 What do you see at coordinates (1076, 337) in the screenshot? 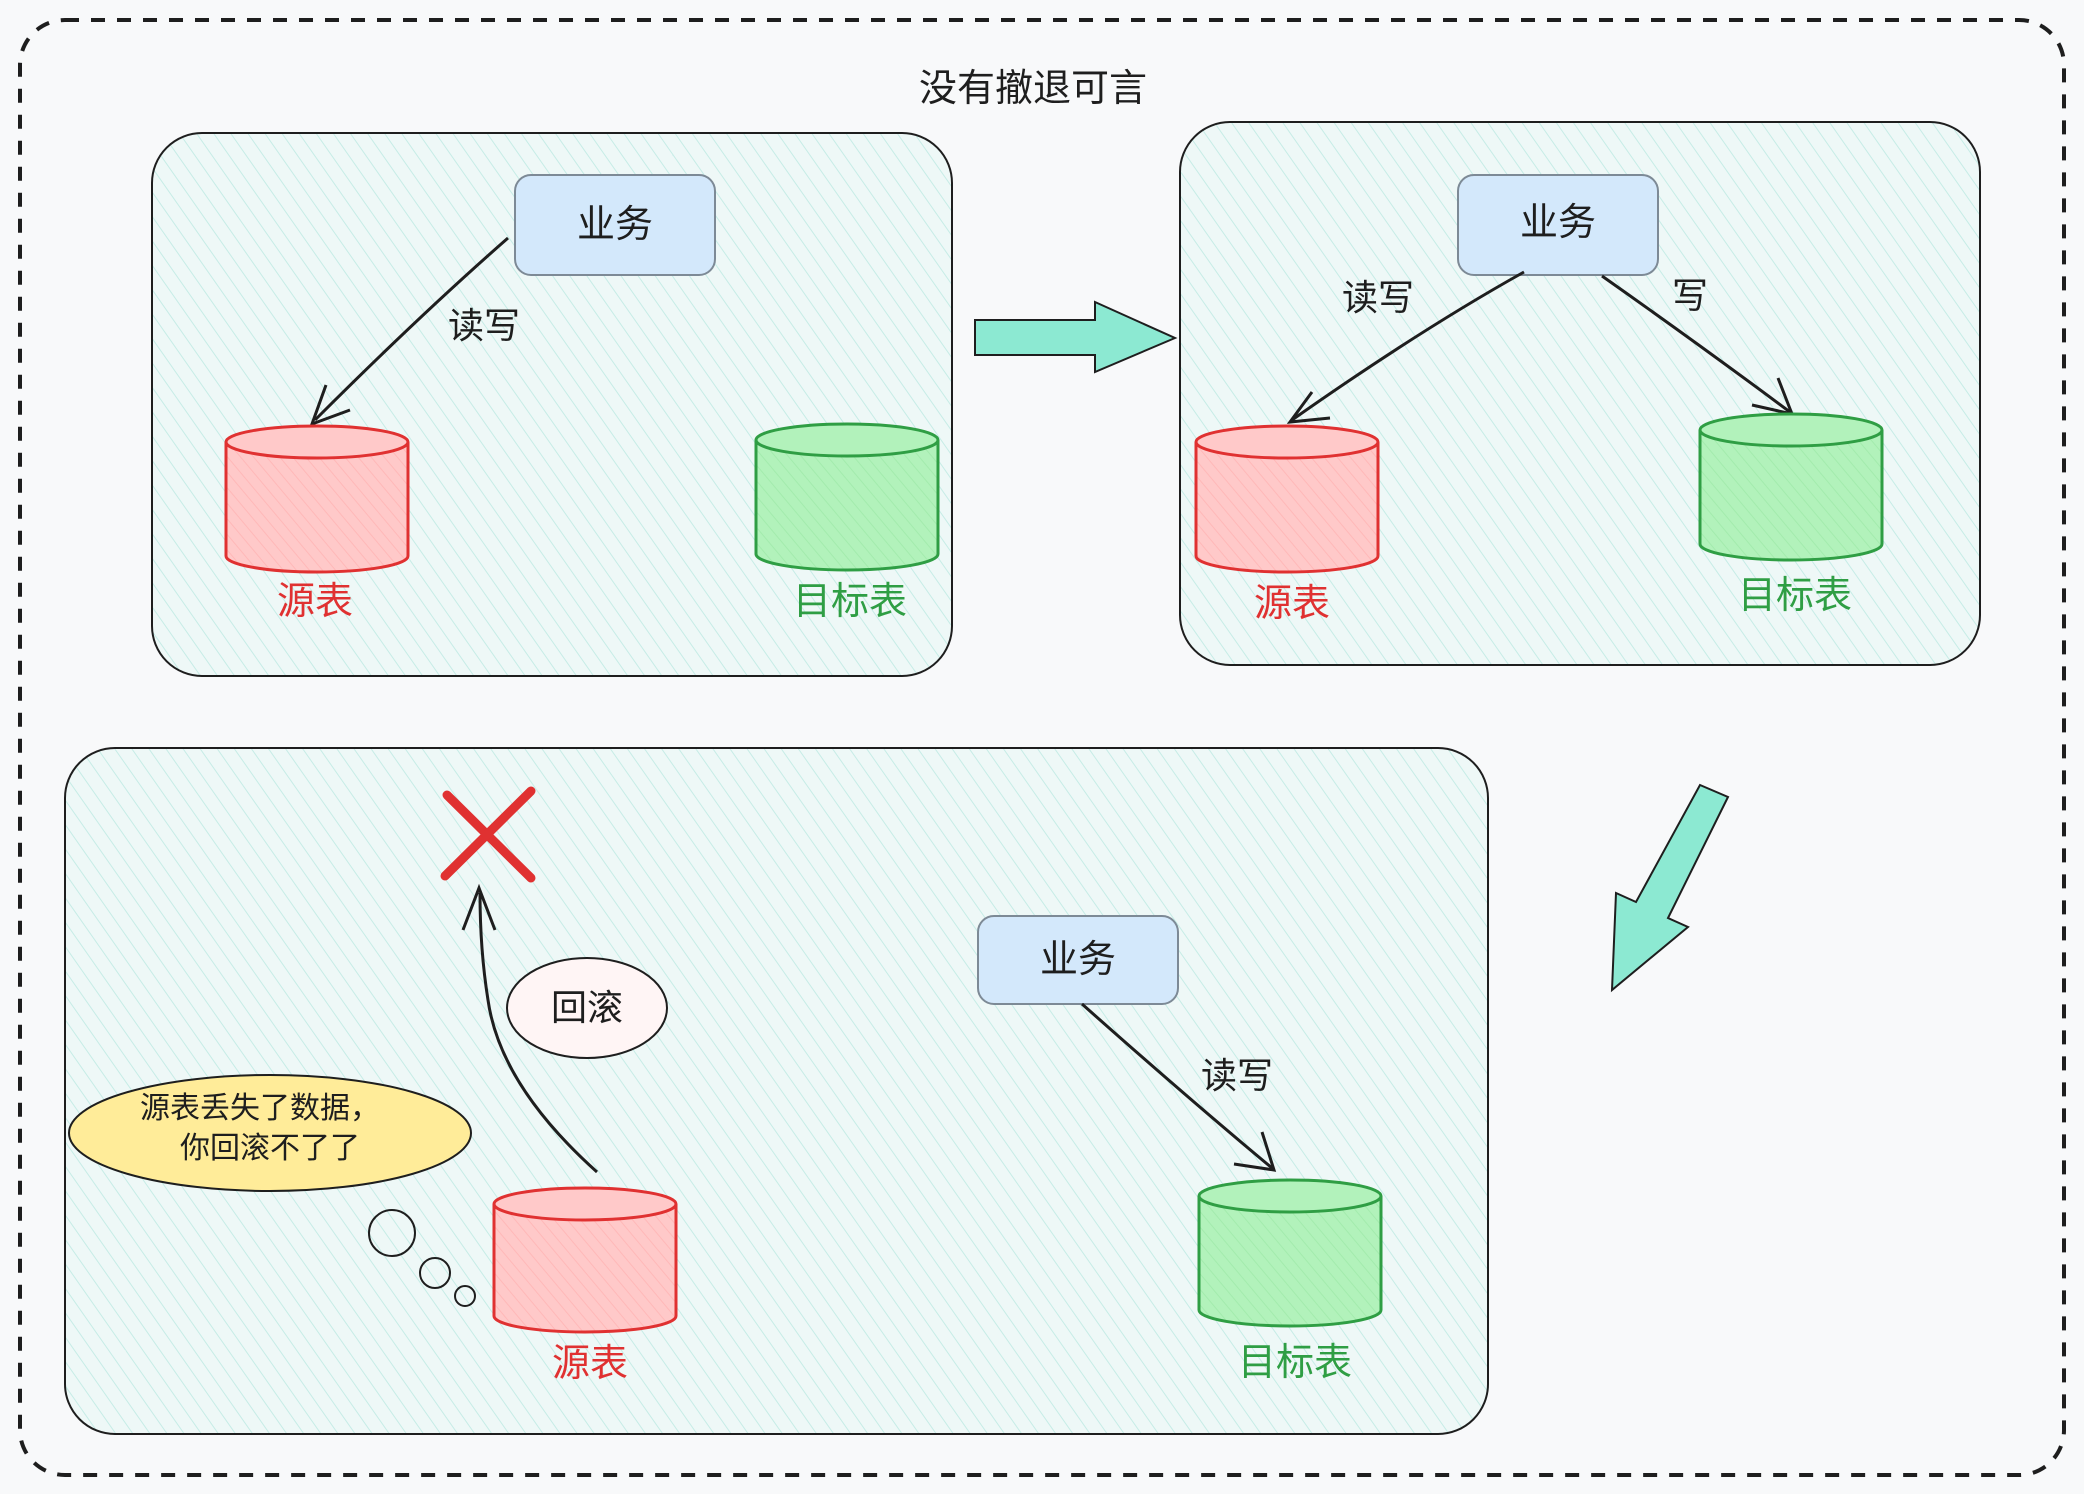
I see `flow-arrow-right` at bounding box center [1076, 337].